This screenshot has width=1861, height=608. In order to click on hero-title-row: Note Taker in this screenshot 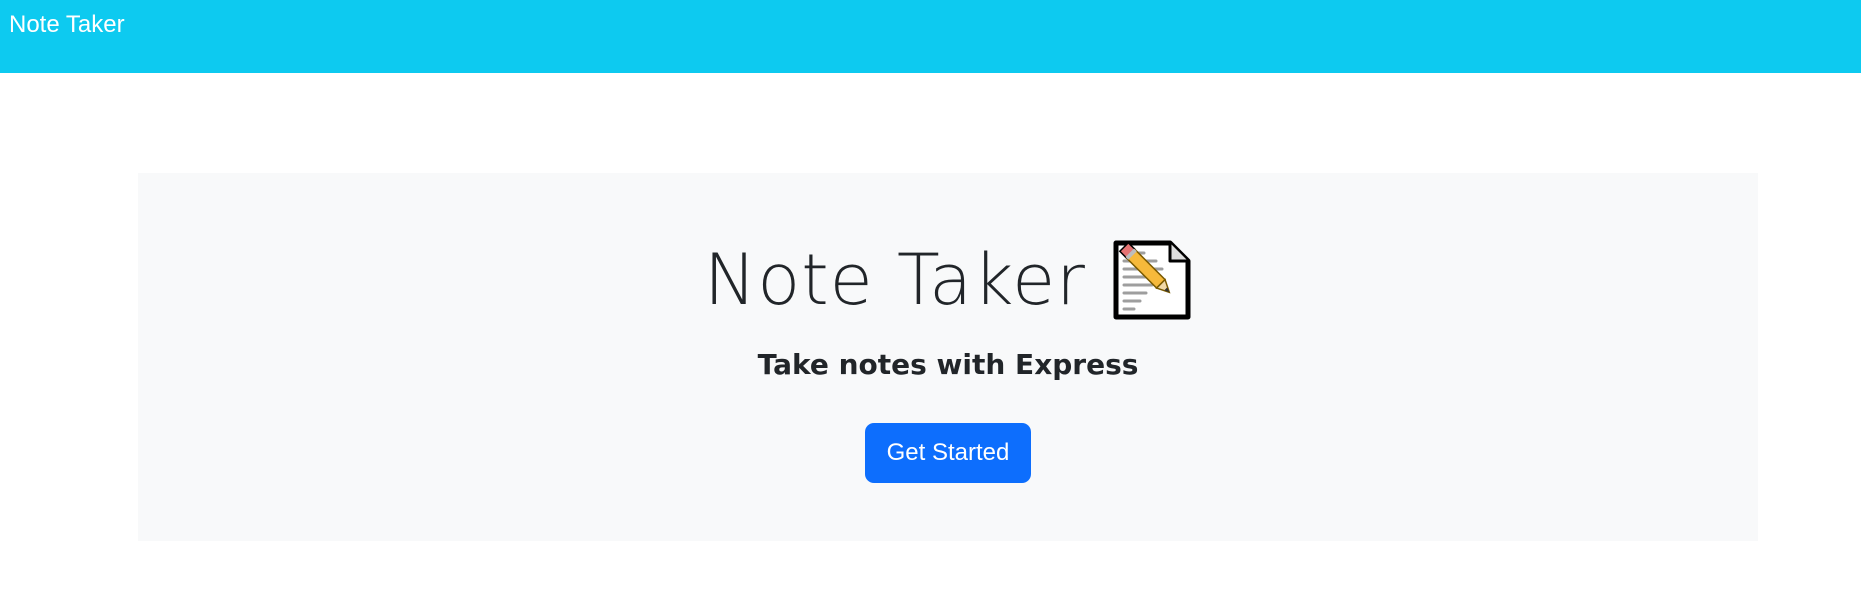, I will do `click(948, 280)`.